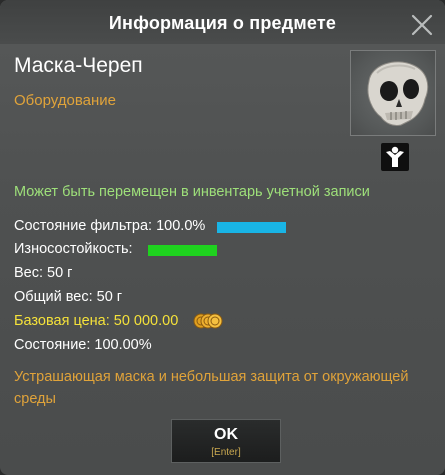 This screenshot has height=475, width=445. I want to click on filter-value: 100.0%, so click(181, 226).